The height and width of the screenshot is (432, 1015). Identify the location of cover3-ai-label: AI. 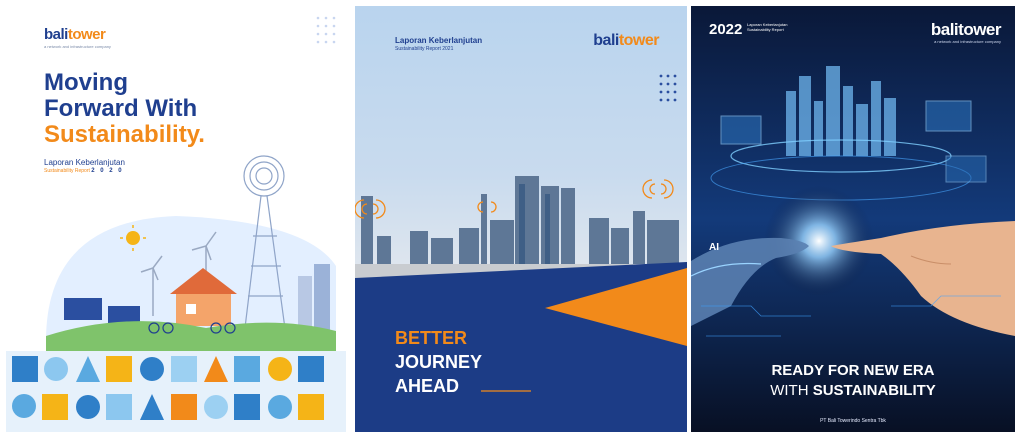
(714, 247).